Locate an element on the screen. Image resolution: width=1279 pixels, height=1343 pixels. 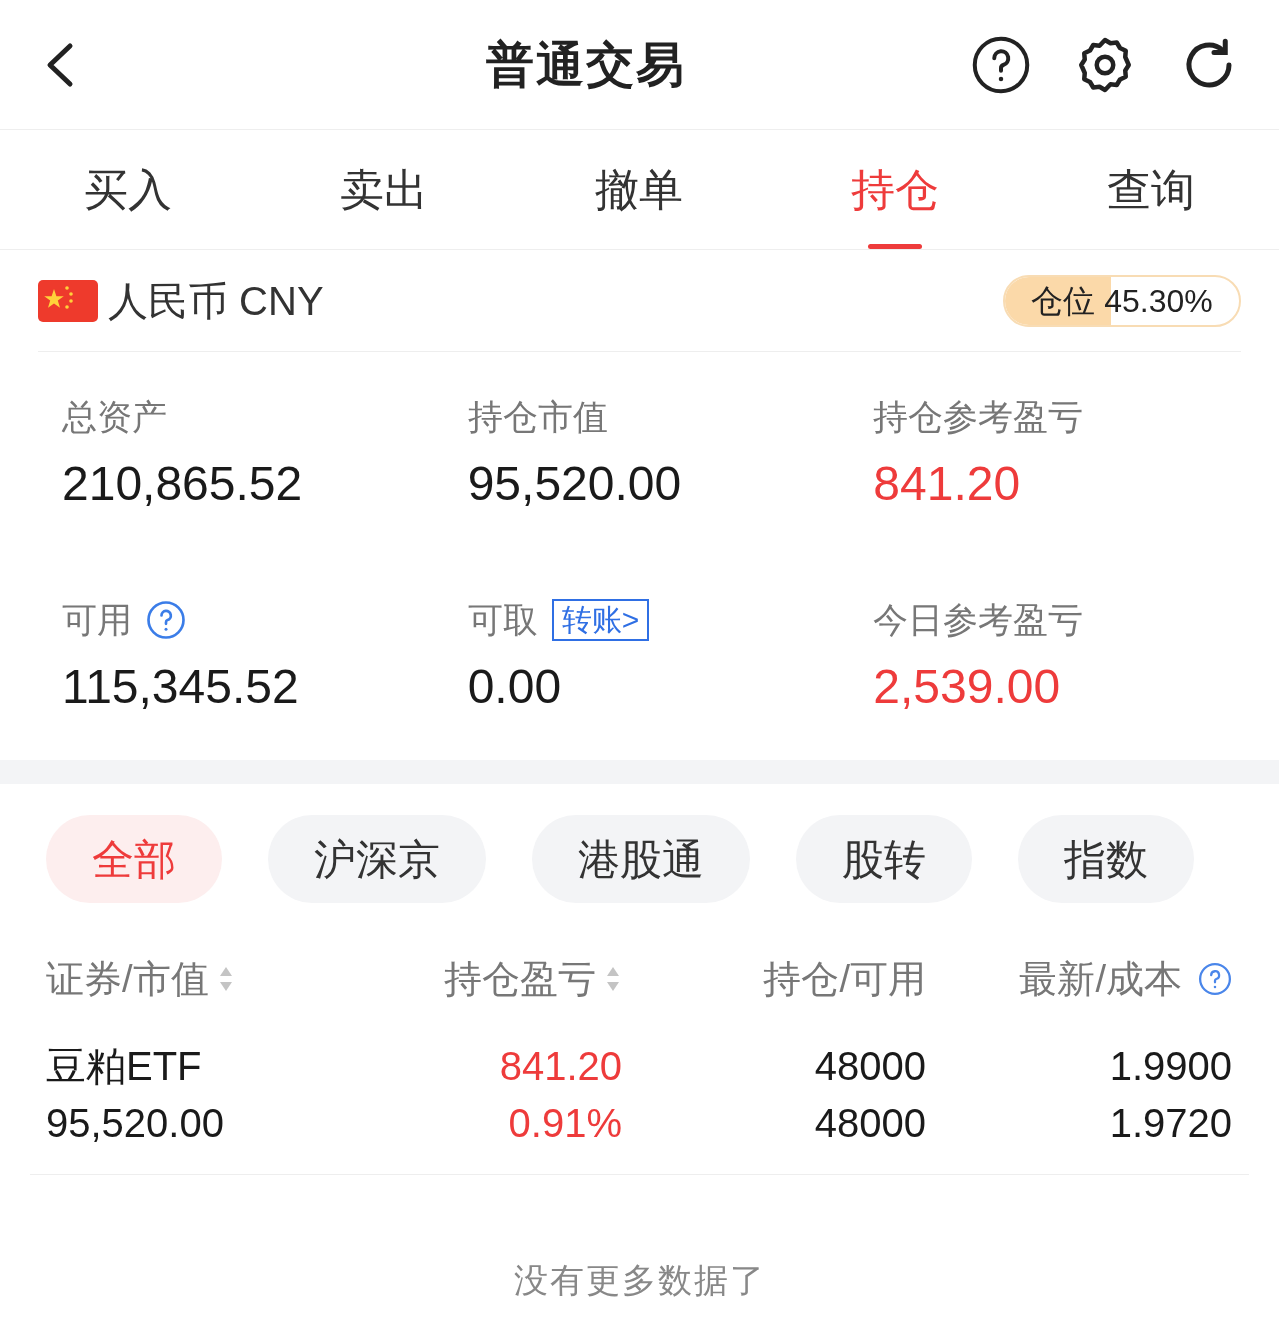
stat-value: 2,539.00 is located at coordinates (967, 687).